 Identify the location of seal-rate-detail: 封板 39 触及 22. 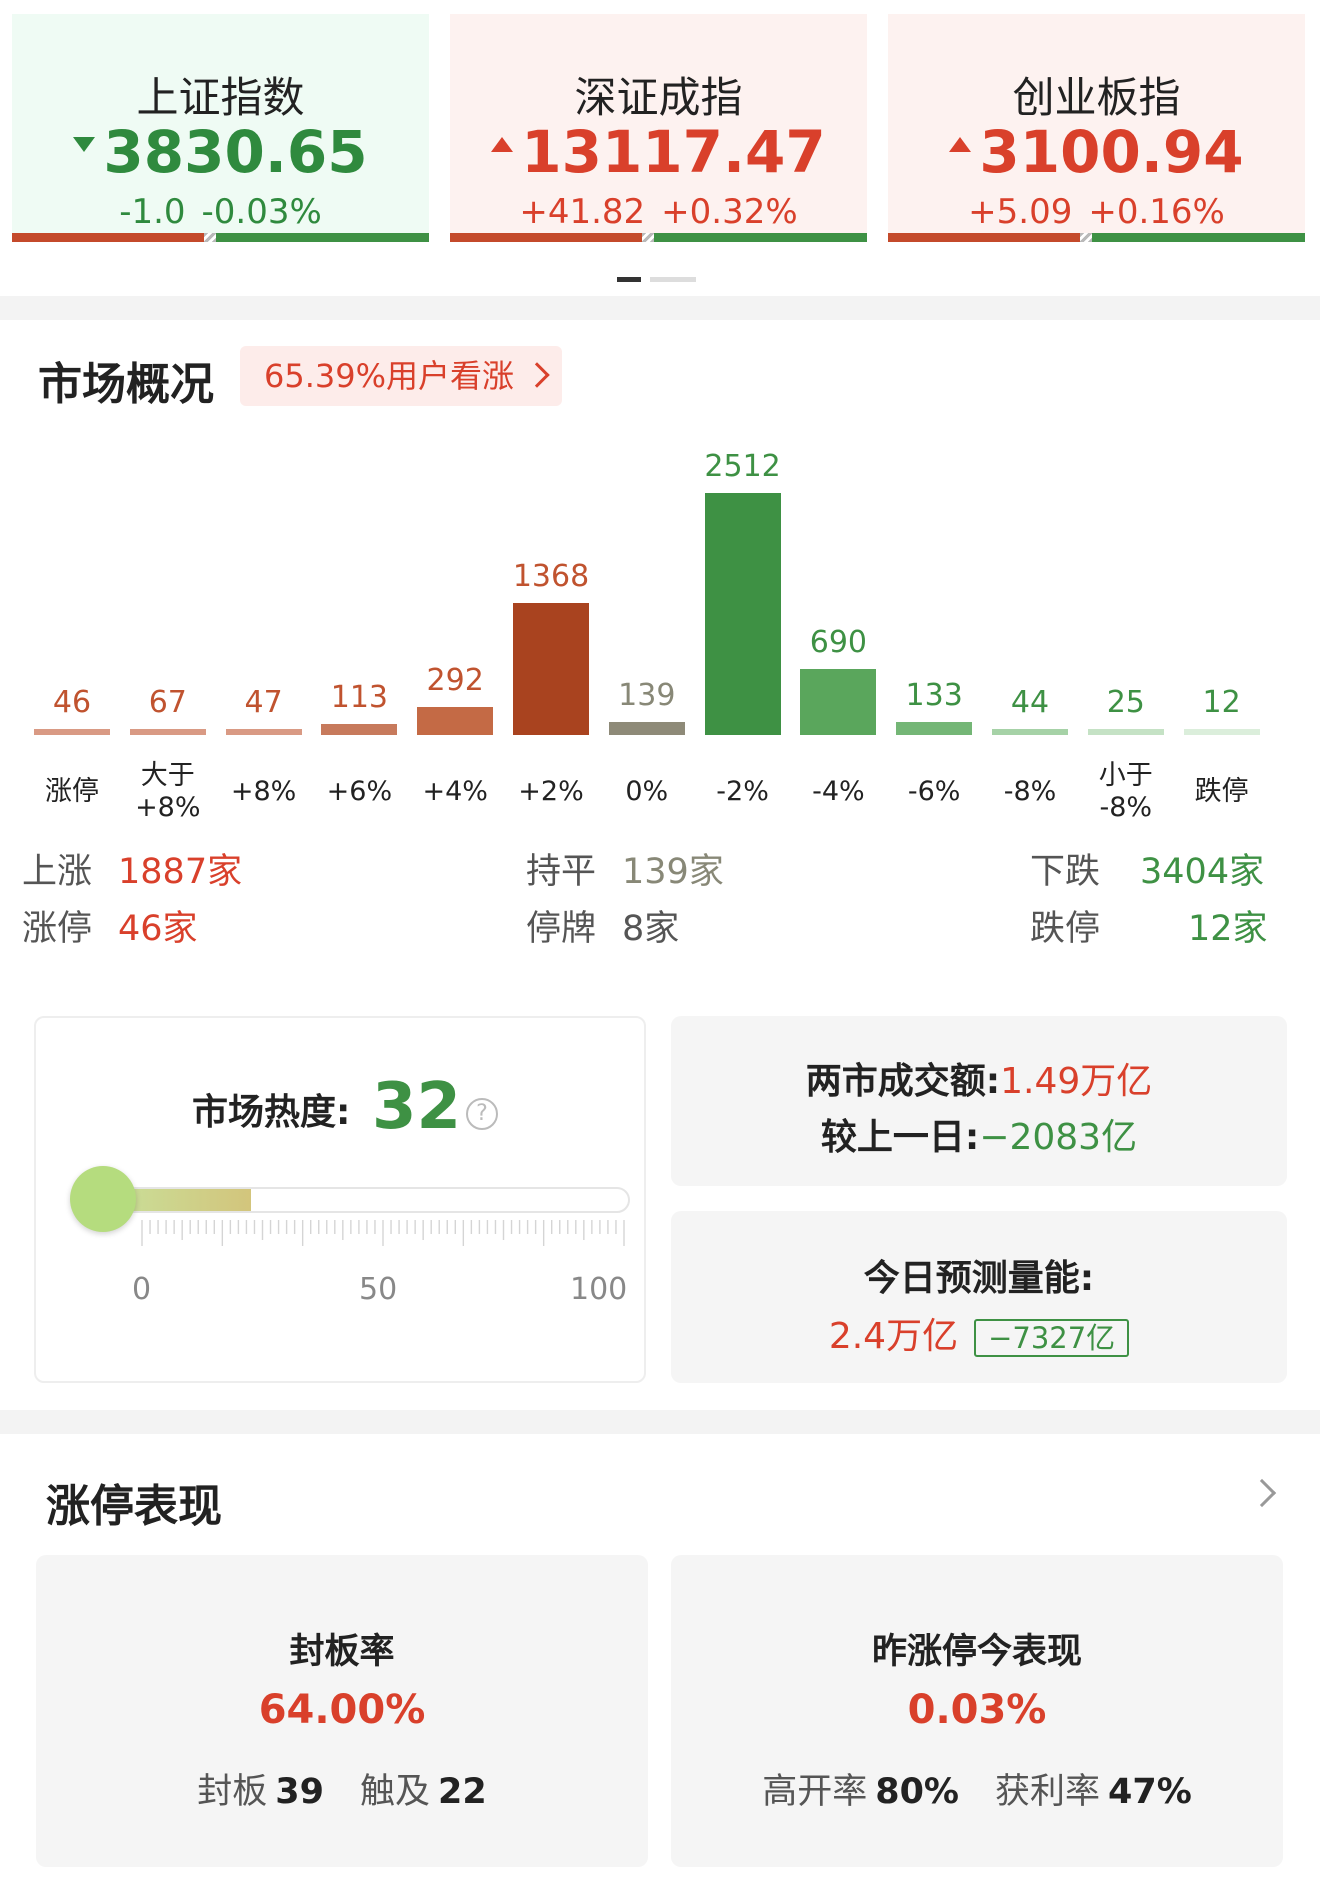
(342, 1792).